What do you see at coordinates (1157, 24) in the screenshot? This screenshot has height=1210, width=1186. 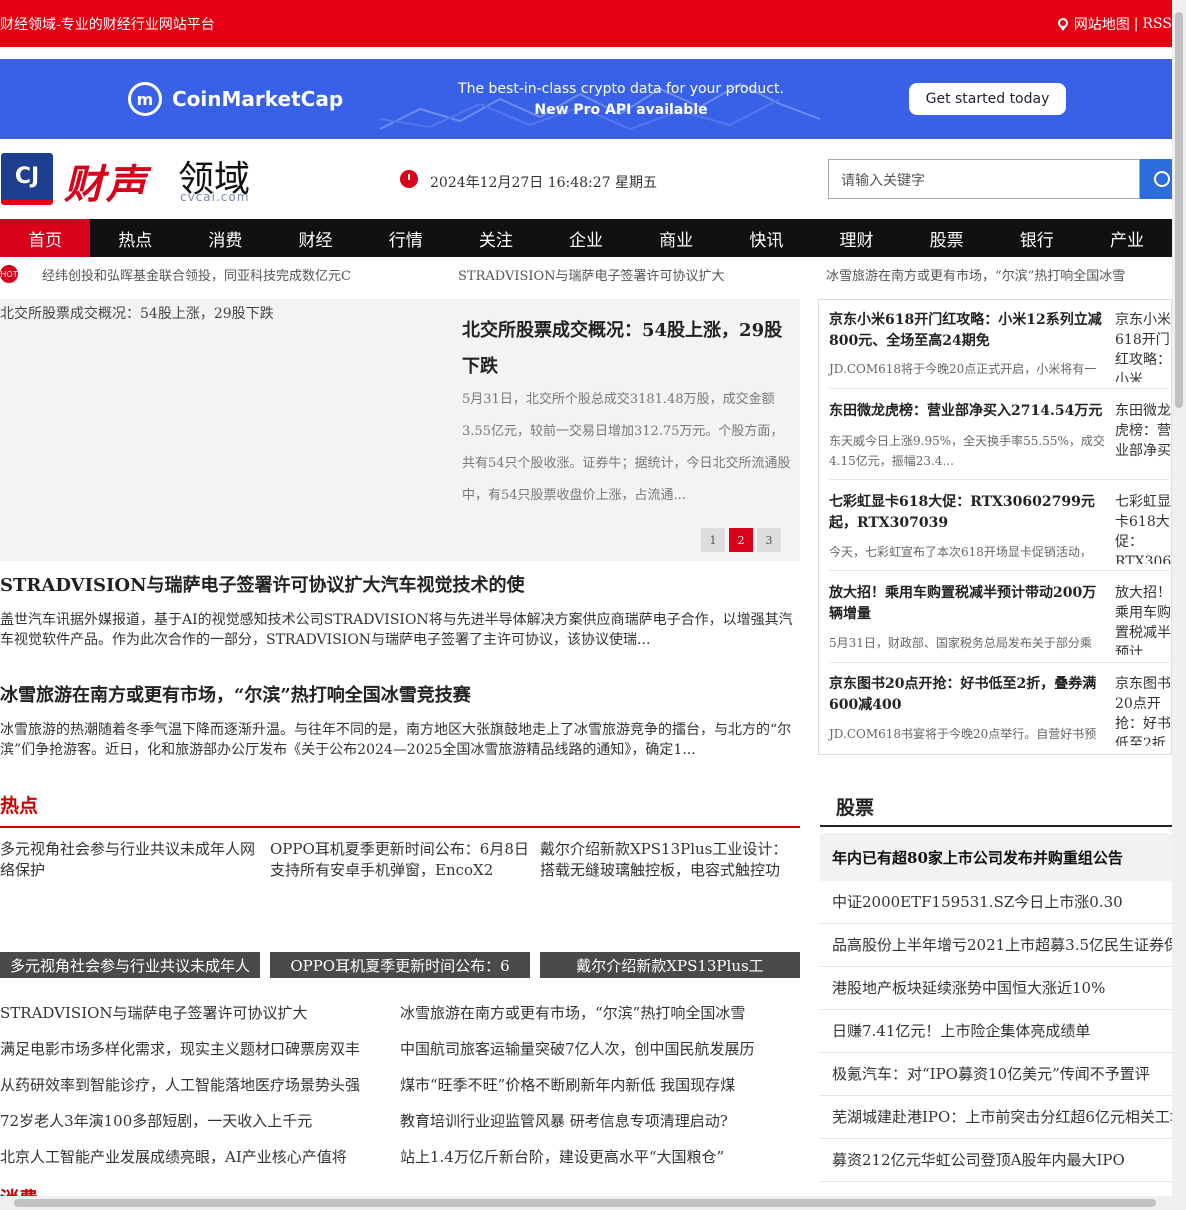 I see `rss-link: RSS` at bounding box center [1157, 24].